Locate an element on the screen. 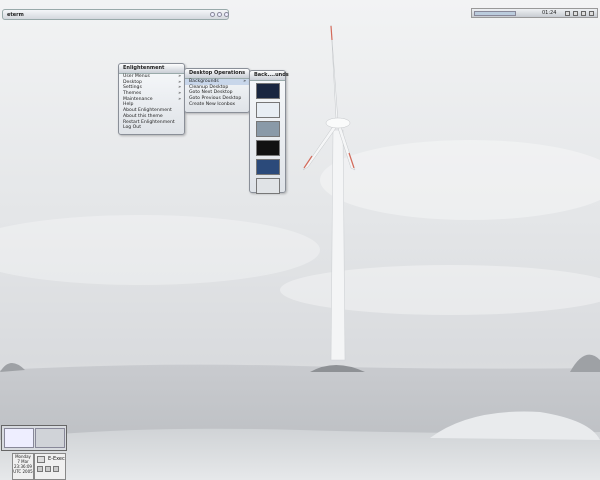  menu-item-label: Desktop is located at coordinates (132, 82).